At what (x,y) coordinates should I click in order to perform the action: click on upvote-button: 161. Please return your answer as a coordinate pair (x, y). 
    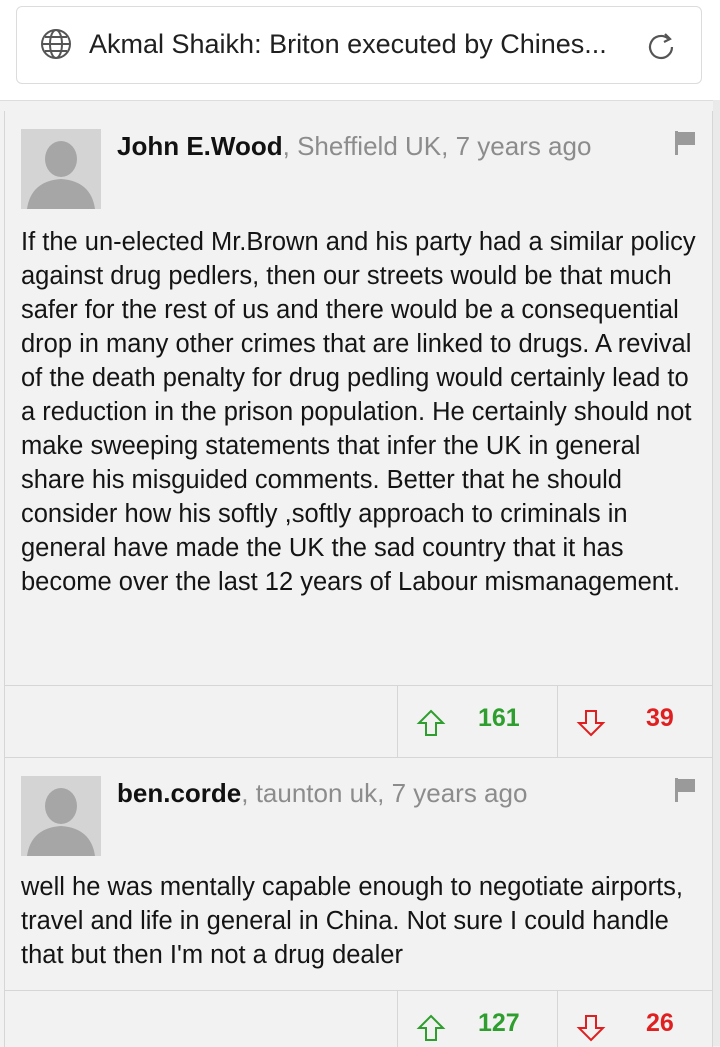
    Looking at the image, I should click on (477, 722).